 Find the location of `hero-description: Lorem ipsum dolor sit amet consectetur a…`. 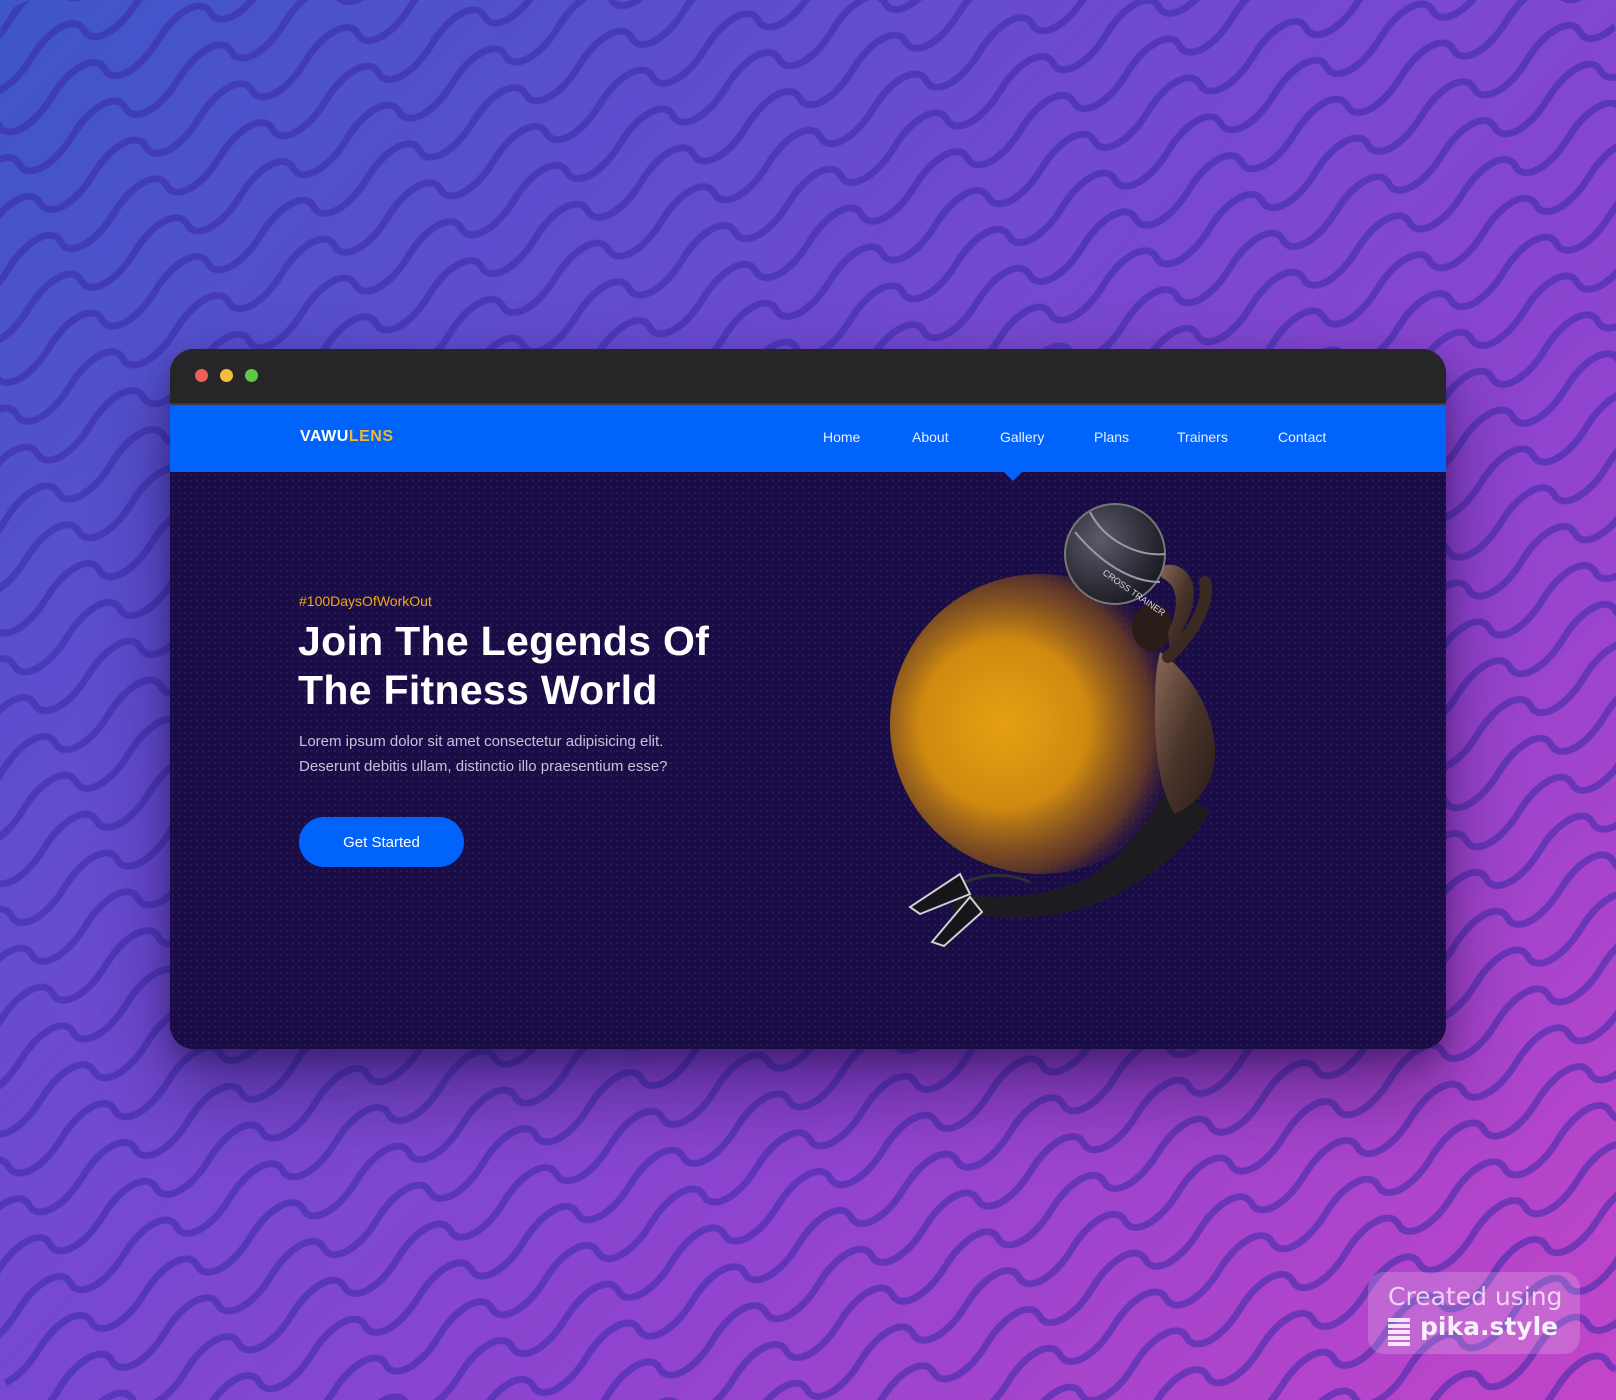

hero-description: Lorem ipsum dolor sit amet consectetur a… is located at coordinates (529, 754).